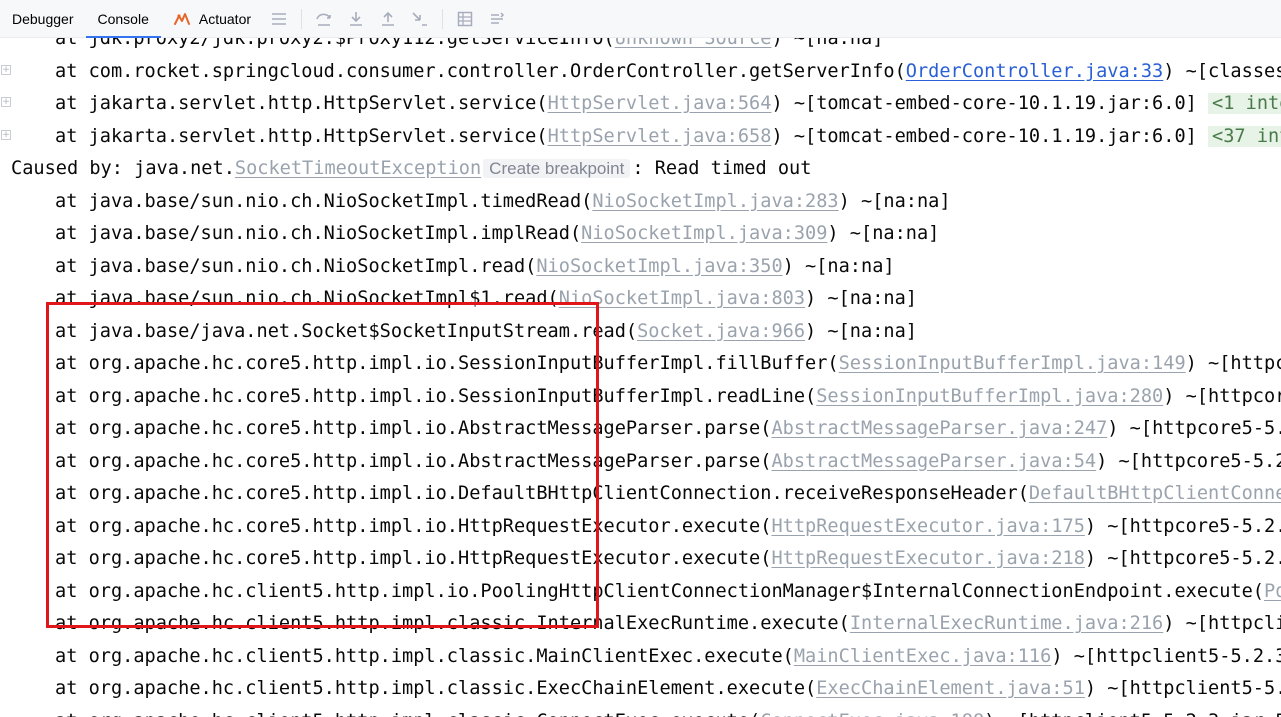  I want to click on evaluate-expression-icon, so click(465, 19).